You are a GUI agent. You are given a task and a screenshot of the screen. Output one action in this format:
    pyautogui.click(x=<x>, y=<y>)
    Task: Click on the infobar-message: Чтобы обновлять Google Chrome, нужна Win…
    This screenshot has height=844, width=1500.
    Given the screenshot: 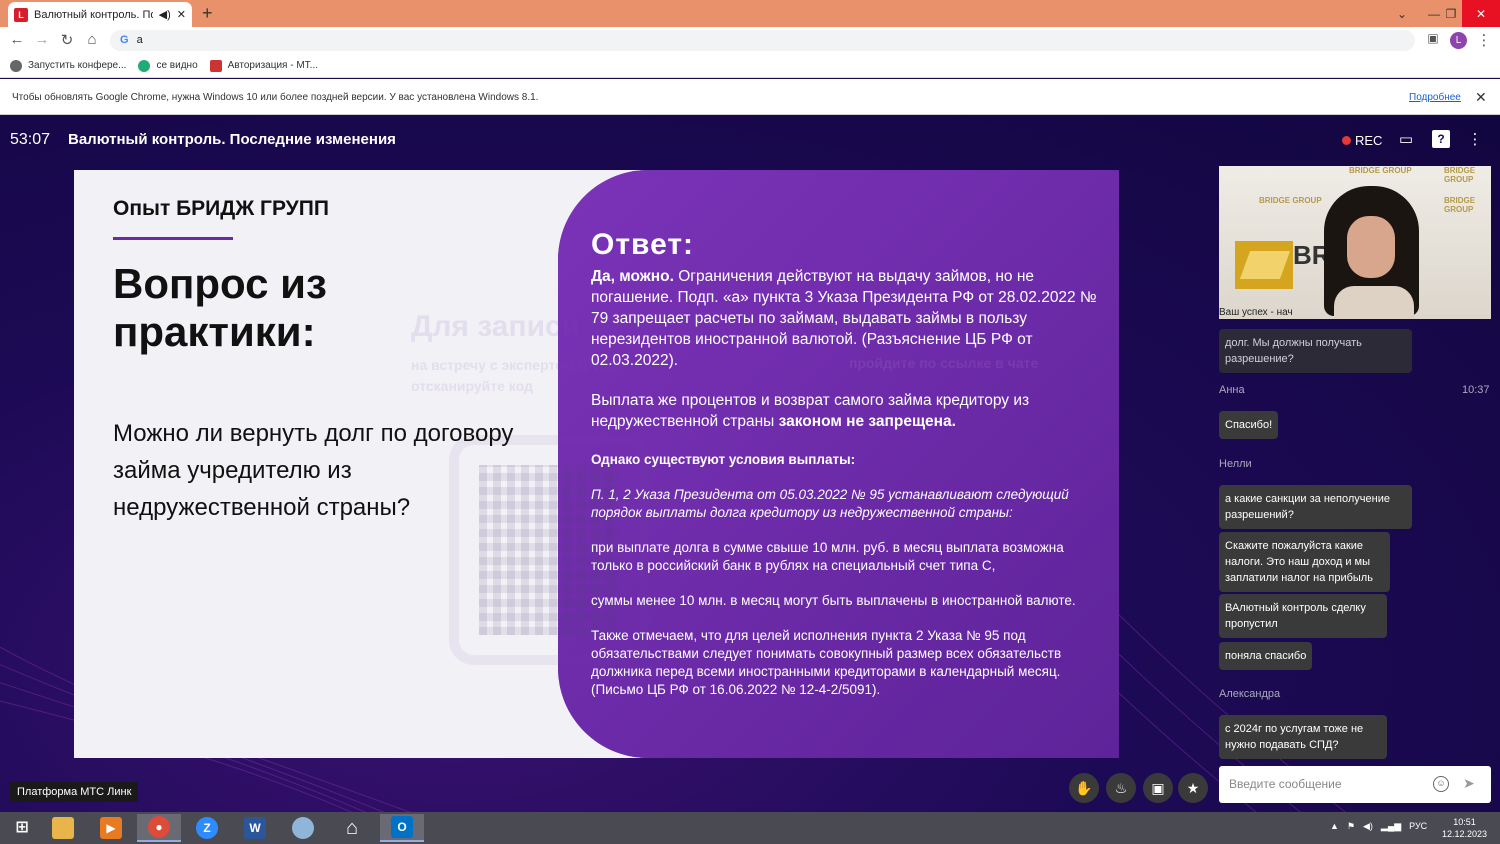 What is the action you would take?
    pyautogui.click(x=275, y=97)
    